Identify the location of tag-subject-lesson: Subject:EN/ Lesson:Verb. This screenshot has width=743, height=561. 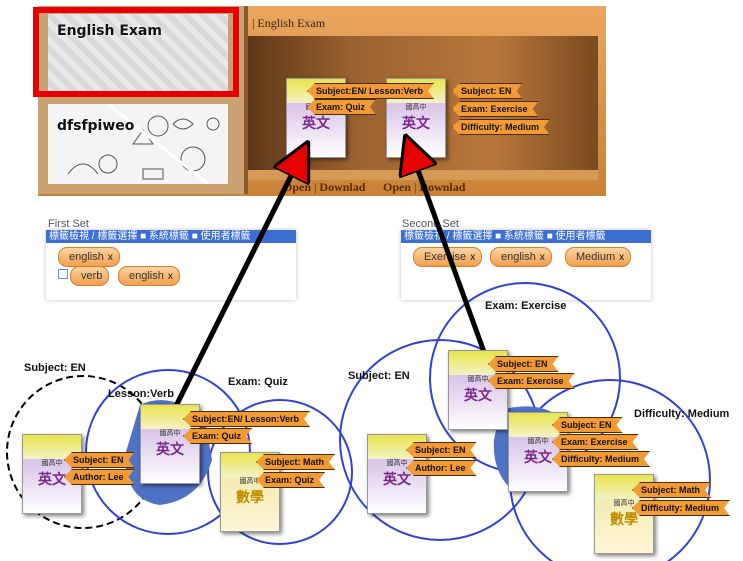
(246, 419).